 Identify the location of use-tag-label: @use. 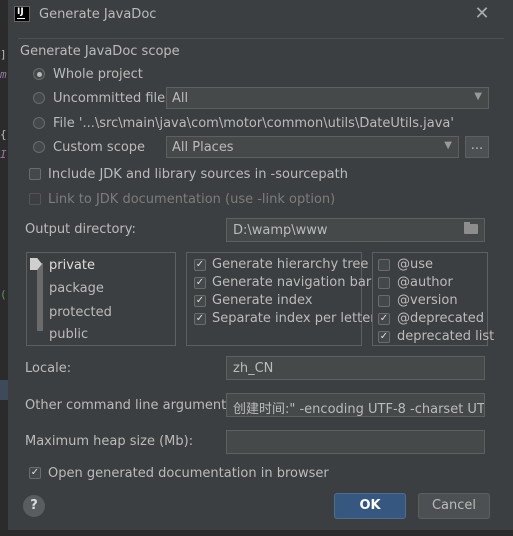
(415, 264).